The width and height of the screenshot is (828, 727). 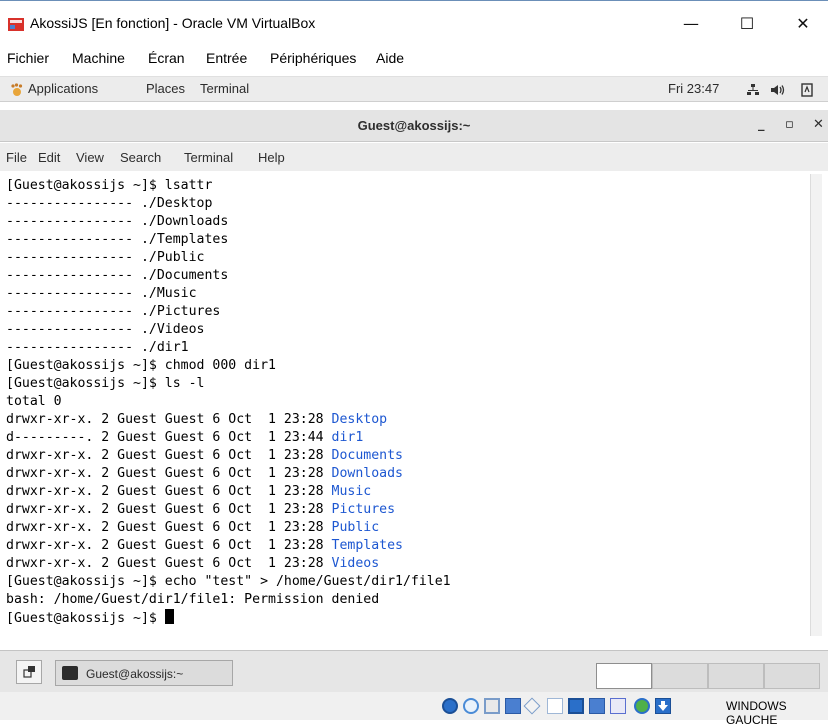 I want to click on terminal-line: [Guest@akossijs ~]$ chmod 000 dir1, so click(x=228, y=366).